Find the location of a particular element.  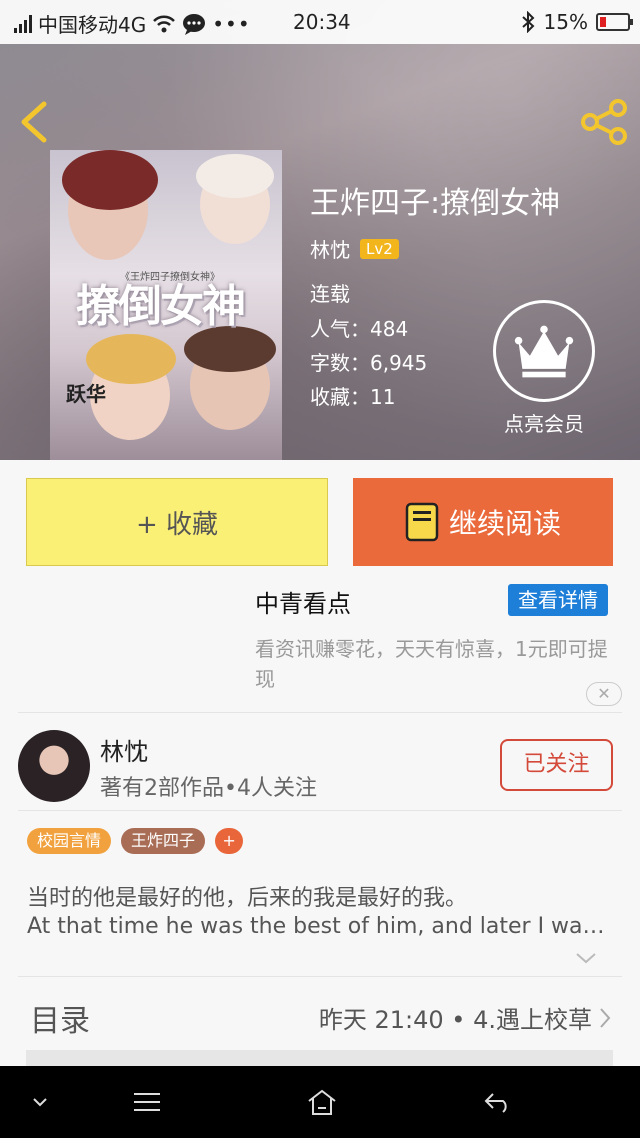

favorite-button: + 收藏 is located at coordinates (177, 522).